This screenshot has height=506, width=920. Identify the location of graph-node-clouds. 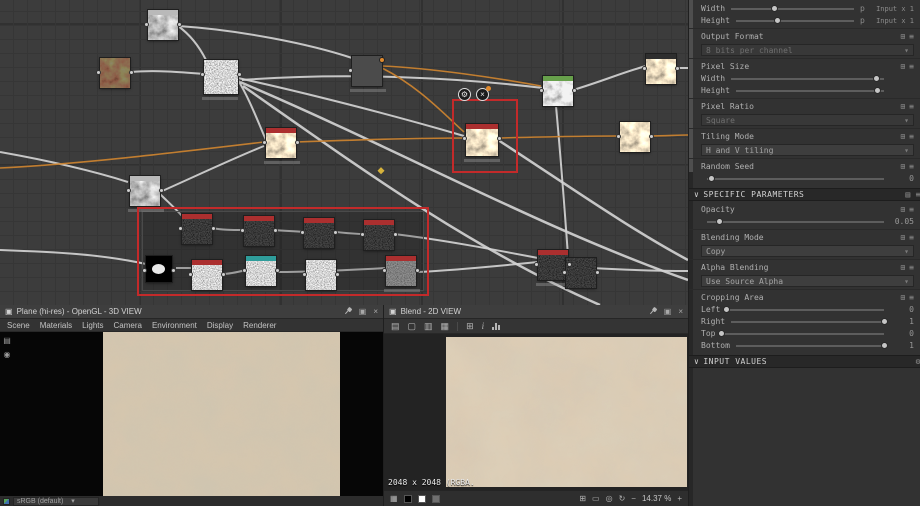
(163, 25).